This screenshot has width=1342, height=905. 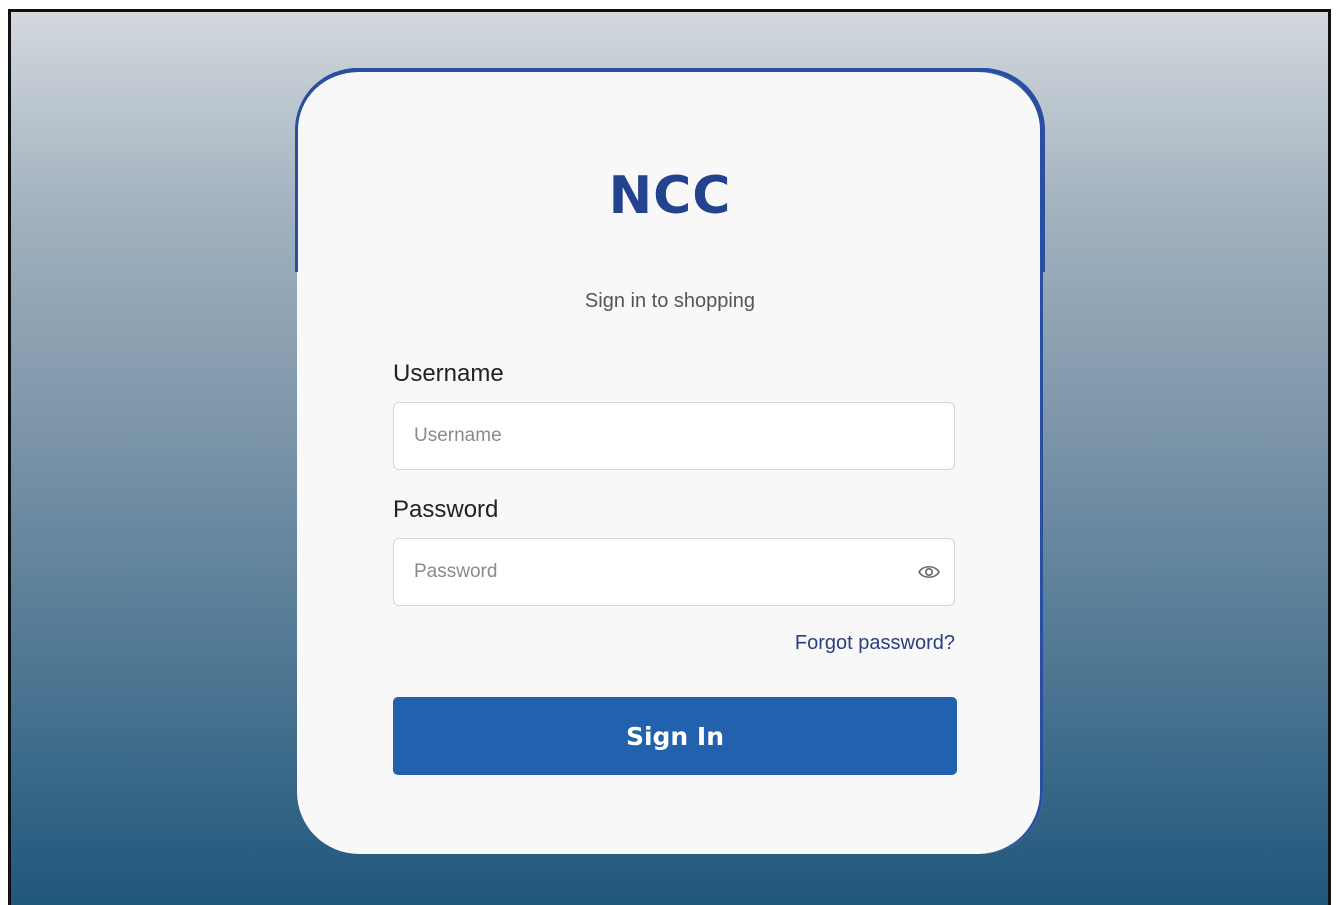 I want to click on sign-in-button: Sign In, so click(x=675, y=736).